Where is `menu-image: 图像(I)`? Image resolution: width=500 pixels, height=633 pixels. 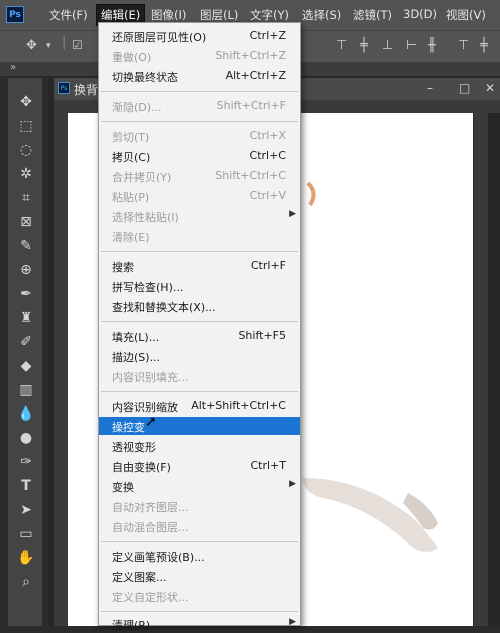
menu-image: 图像(I) is located at coordinates (168, 15).